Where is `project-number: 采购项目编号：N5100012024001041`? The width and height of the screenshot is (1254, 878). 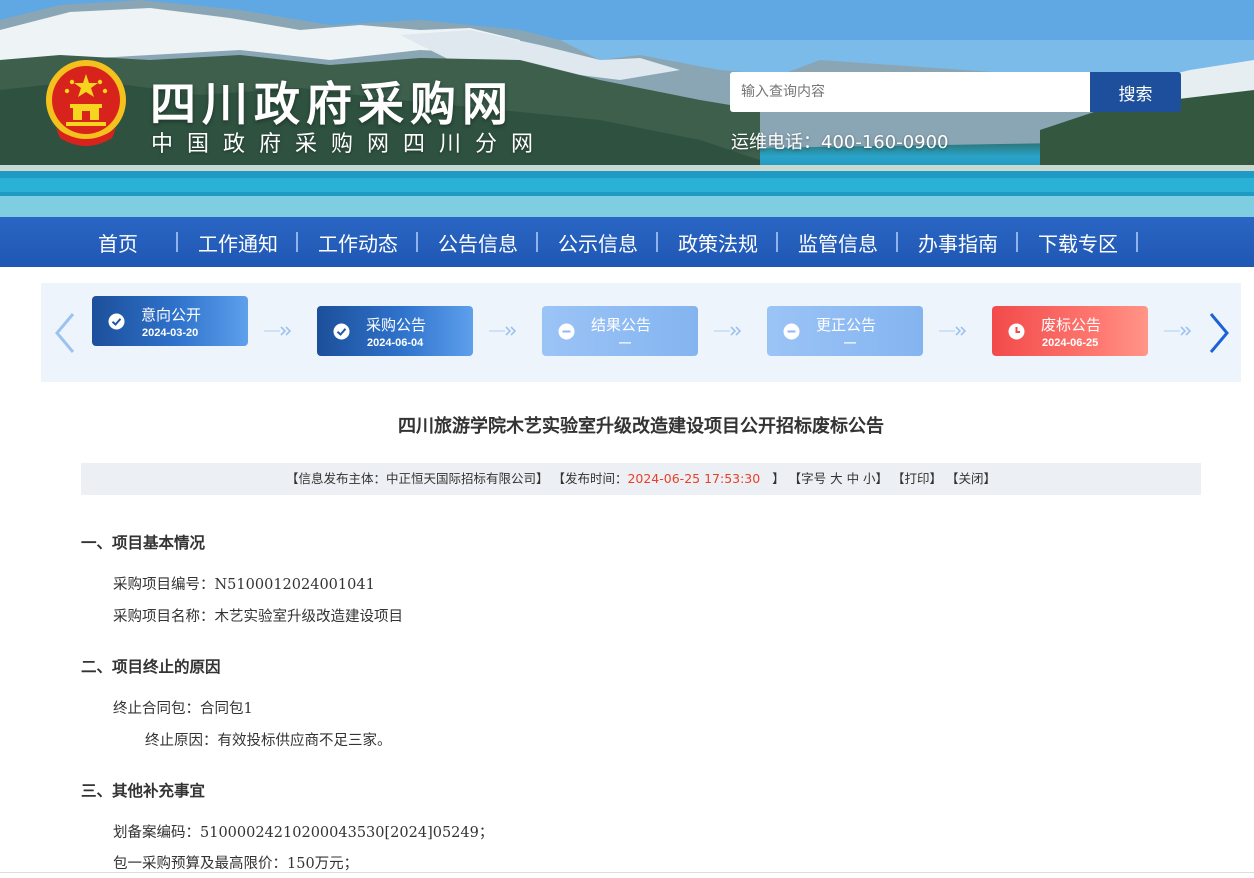 project-number: 采购项目编号：N5100012024001041 is located at coordinates (244, 585).